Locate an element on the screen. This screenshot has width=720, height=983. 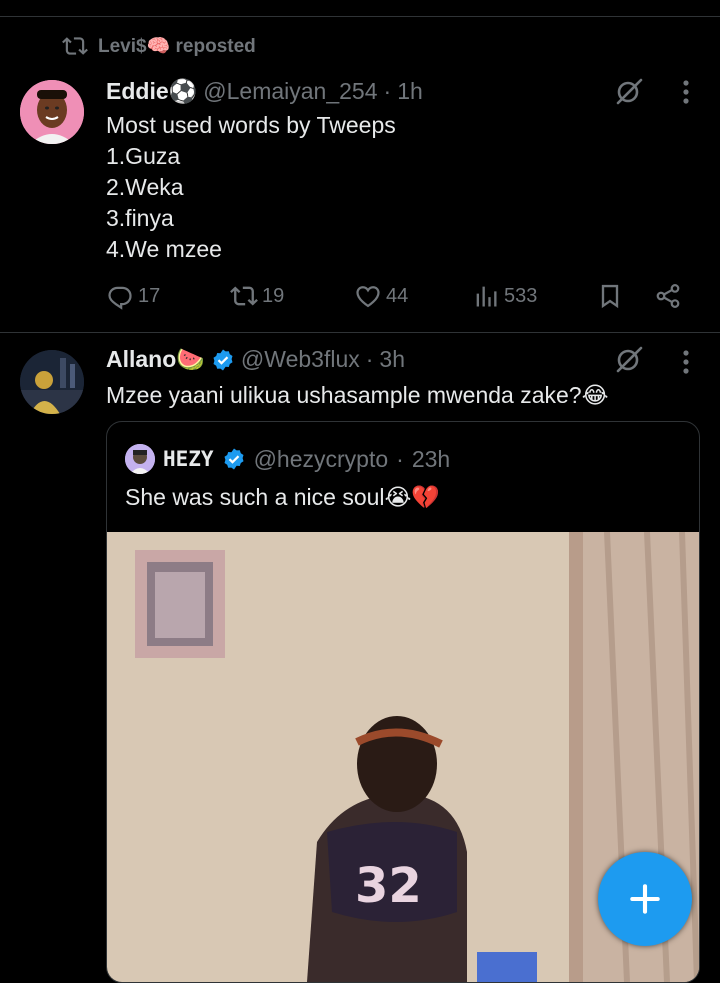
shirt-number: 32 is located at coordinates (388, 886).